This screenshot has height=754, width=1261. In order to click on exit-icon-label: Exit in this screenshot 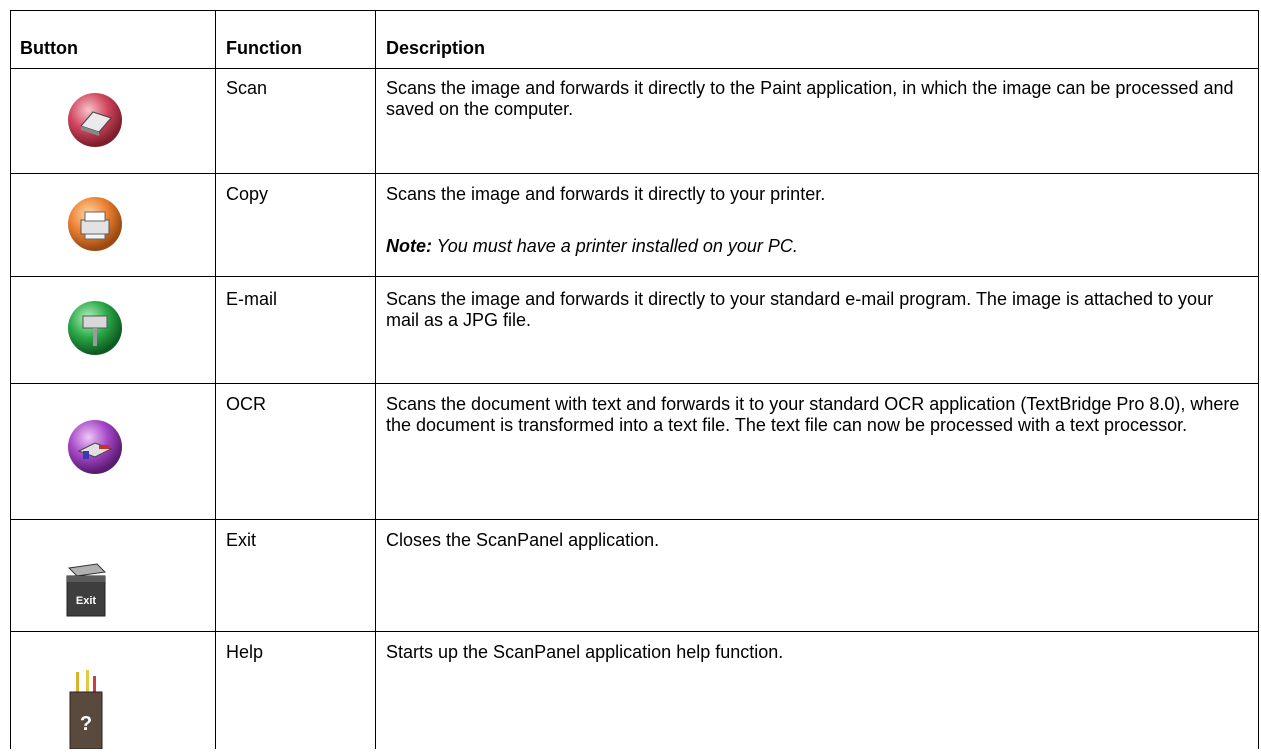, I will do `click(86, 601)`.